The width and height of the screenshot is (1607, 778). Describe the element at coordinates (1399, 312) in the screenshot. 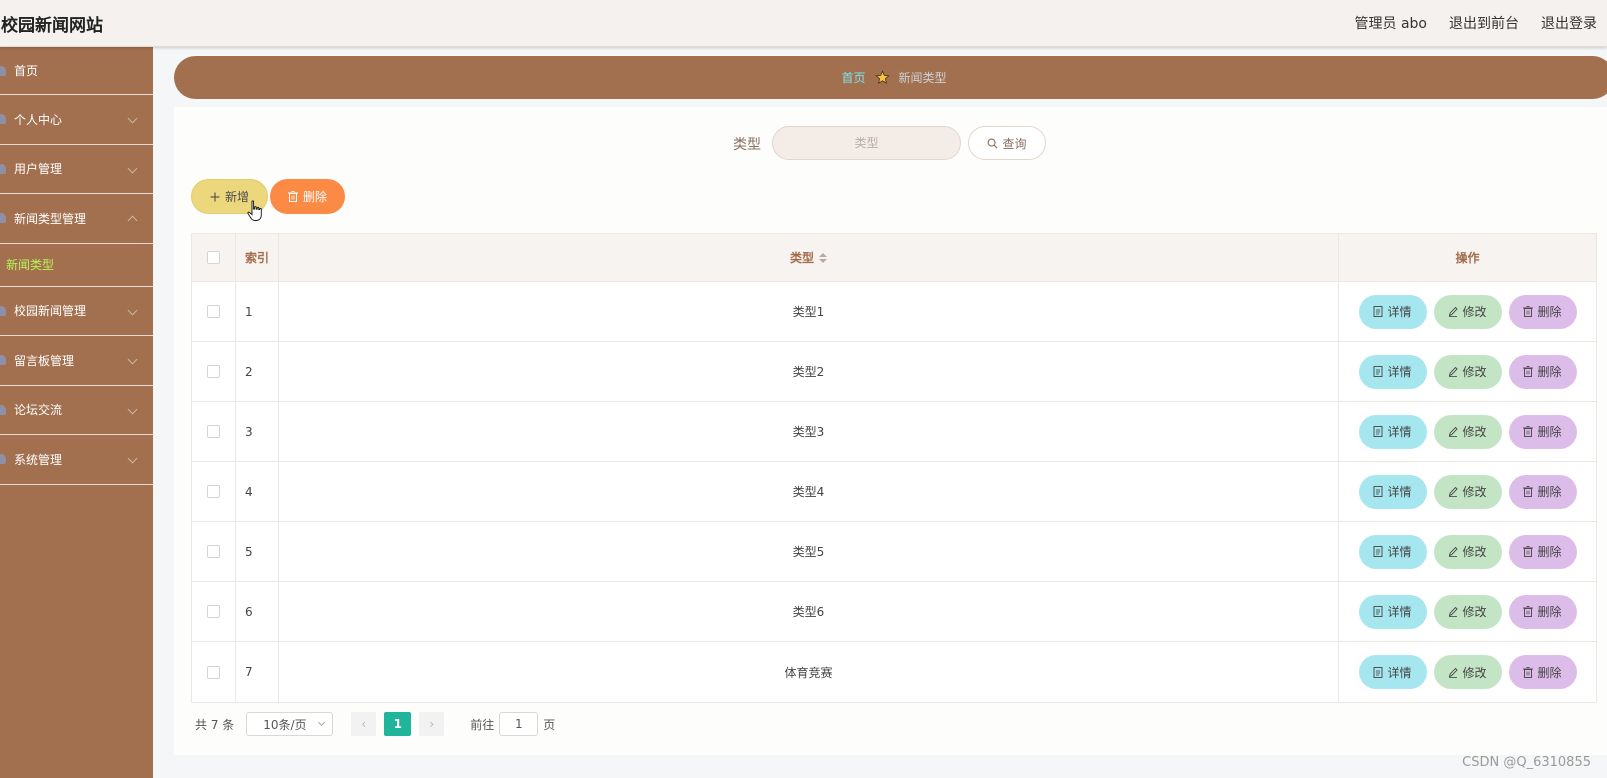

I see `detail-button-label: 详情` at that location.